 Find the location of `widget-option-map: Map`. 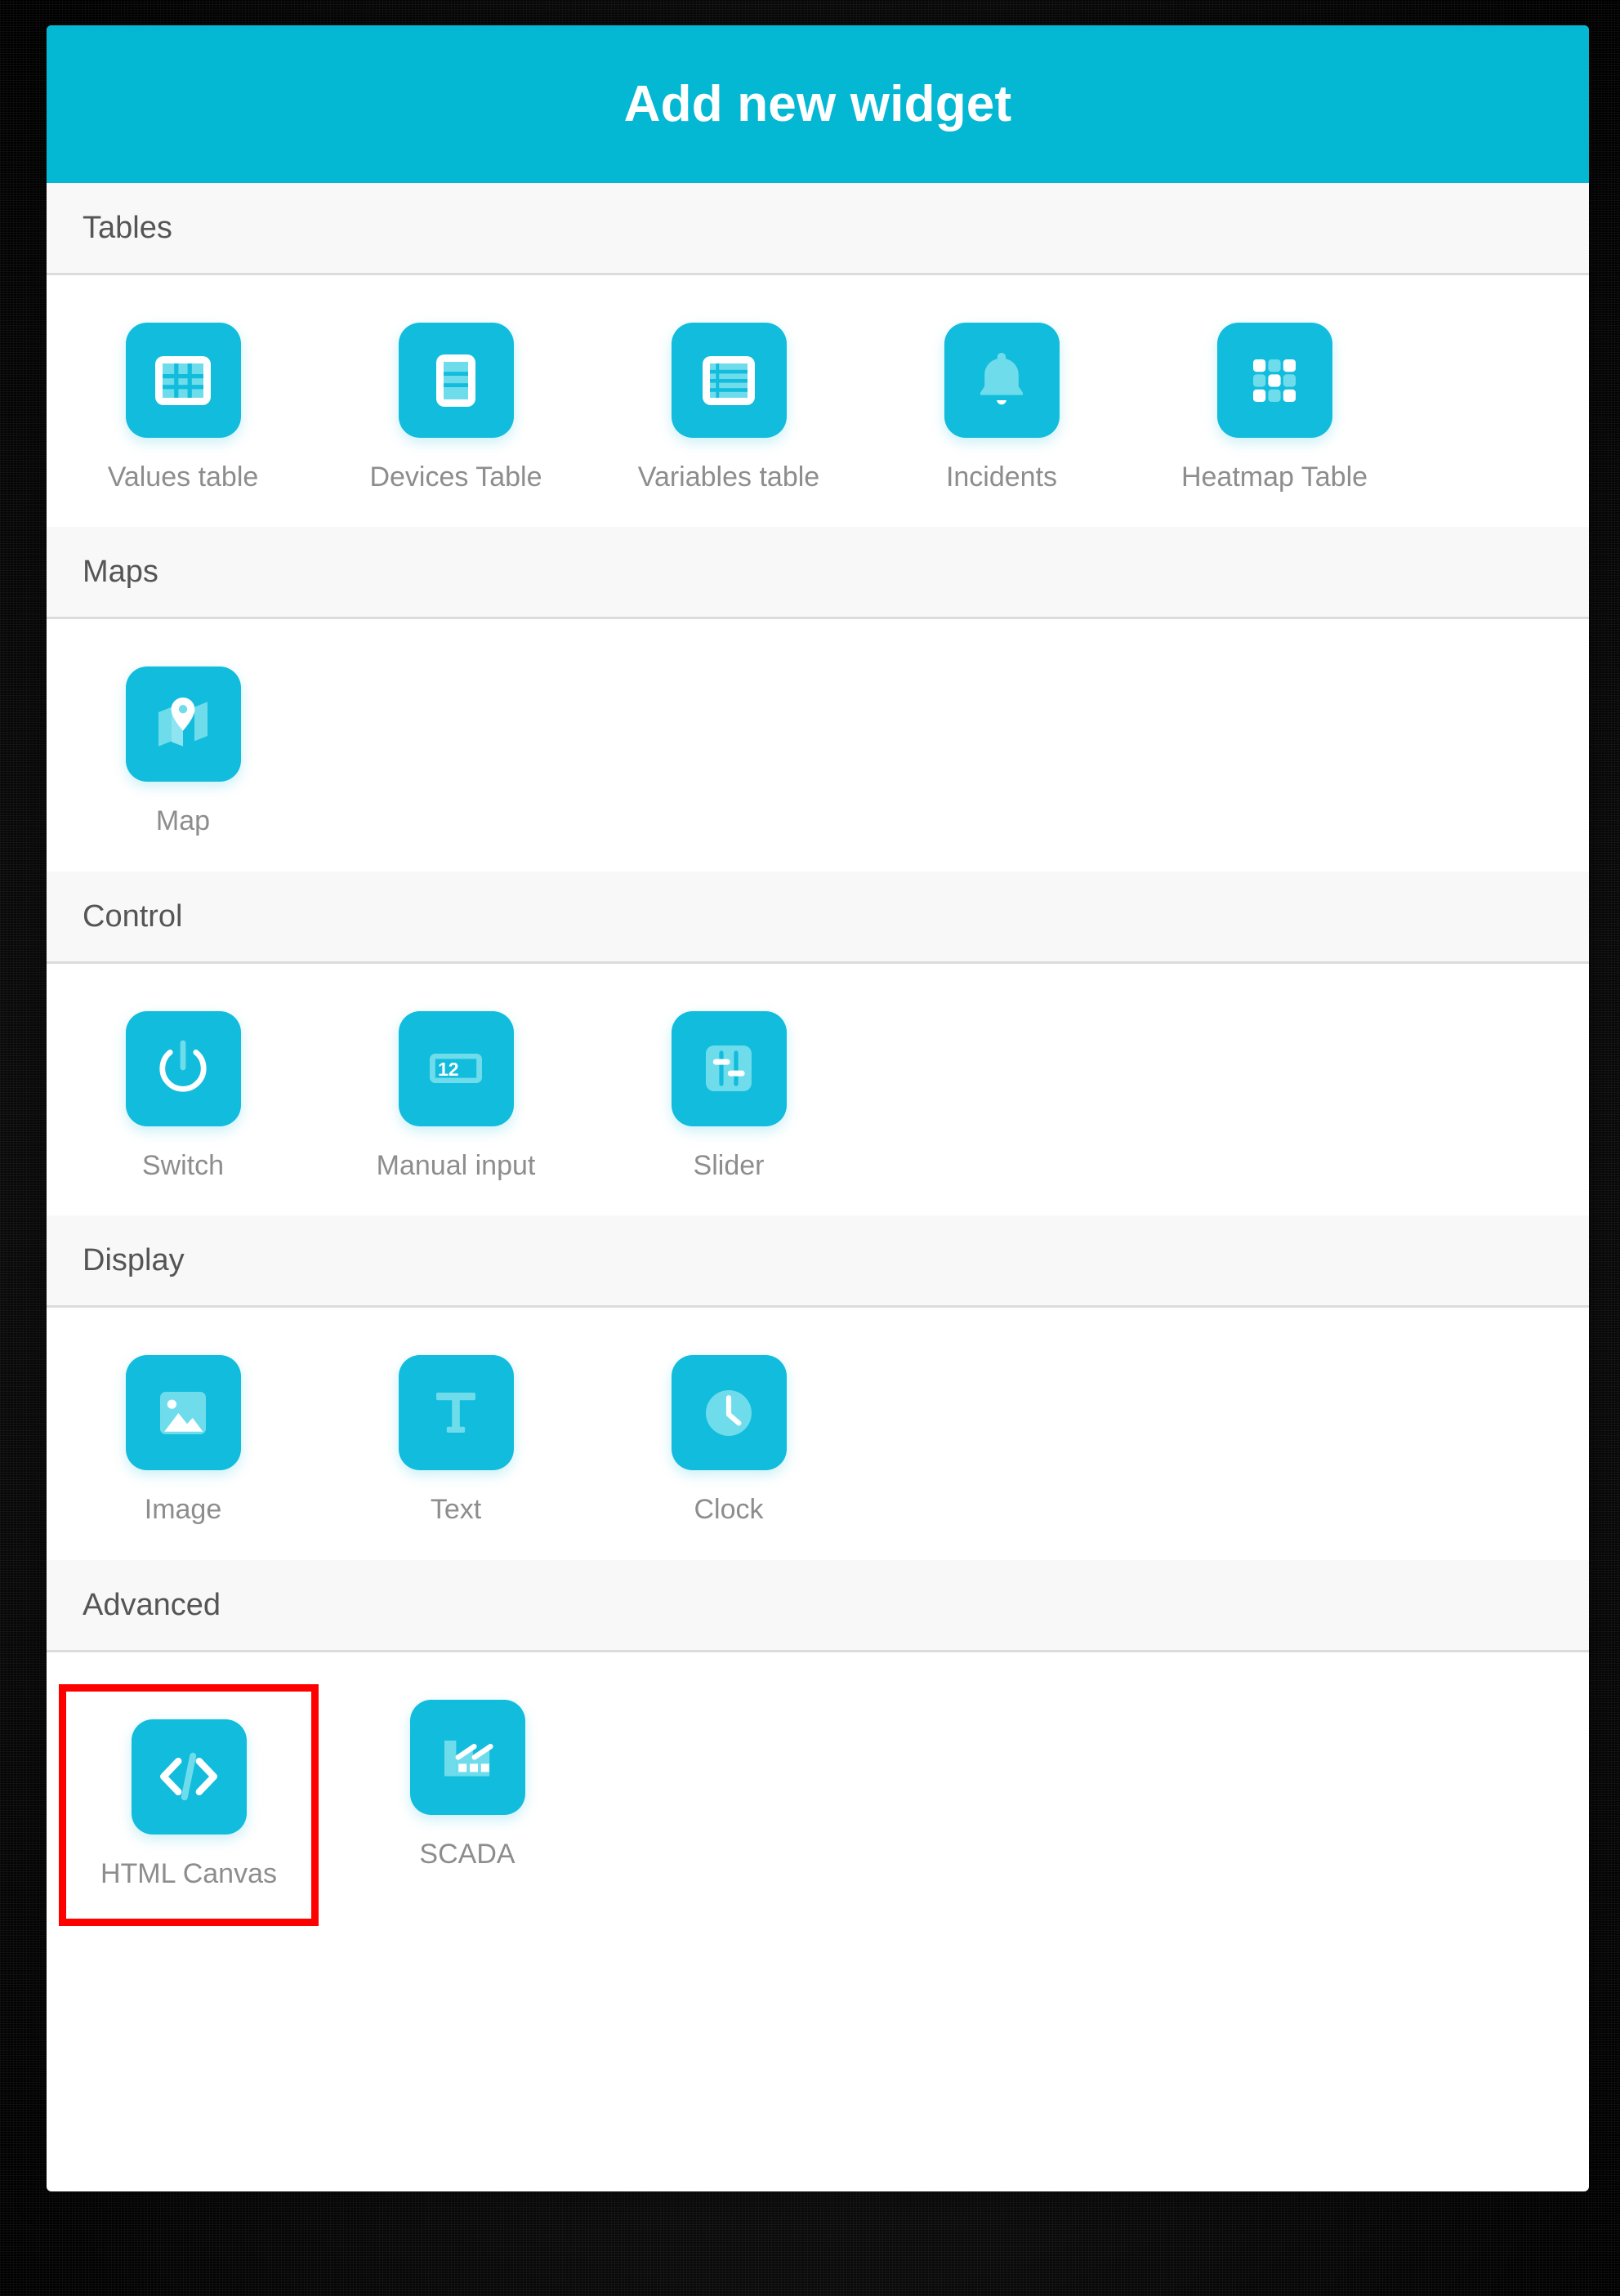

widget-option-map: Map is located at coordinates (183, 747).